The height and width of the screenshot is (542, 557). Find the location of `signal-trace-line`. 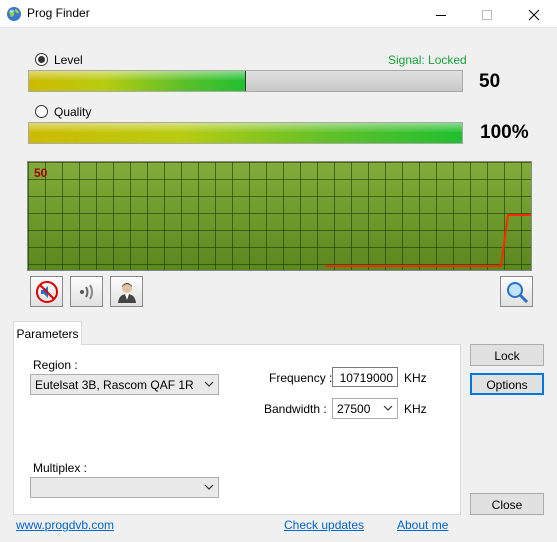

signal-trace-line is located at coordinates (428, 240).